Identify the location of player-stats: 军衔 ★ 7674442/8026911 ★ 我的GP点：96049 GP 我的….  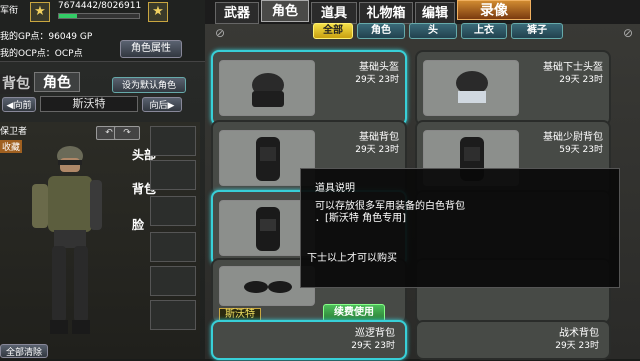
(102, 31).